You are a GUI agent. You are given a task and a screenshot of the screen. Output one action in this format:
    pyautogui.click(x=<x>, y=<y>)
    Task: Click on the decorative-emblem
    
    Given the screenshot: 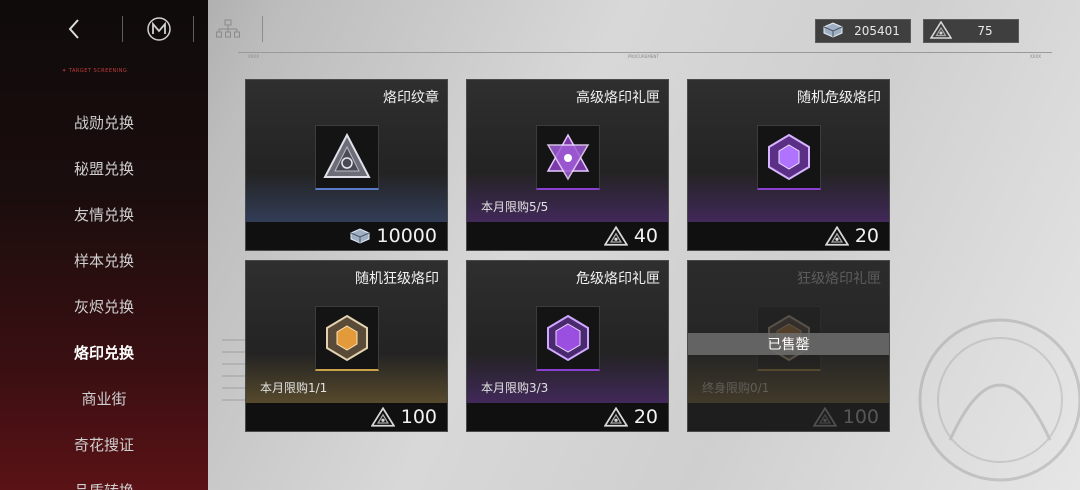 What is the action you would take?
    pyautogui.click(x=999, y=400)
    